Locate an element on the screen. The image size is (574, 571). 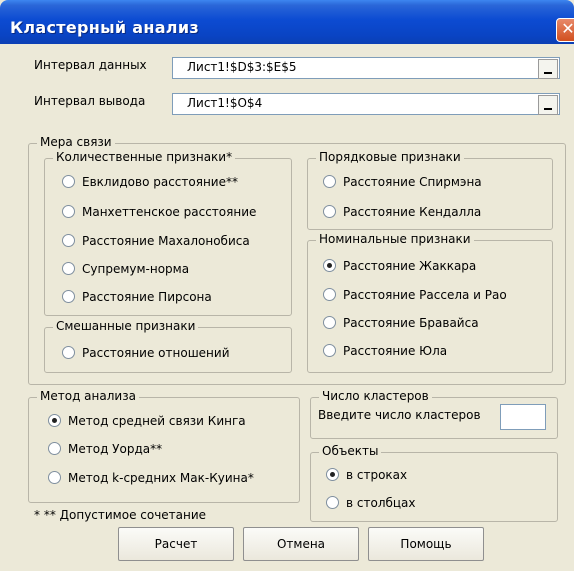
ordinal-group-title: Порядковые признаки is located at coordinates (390, 157).